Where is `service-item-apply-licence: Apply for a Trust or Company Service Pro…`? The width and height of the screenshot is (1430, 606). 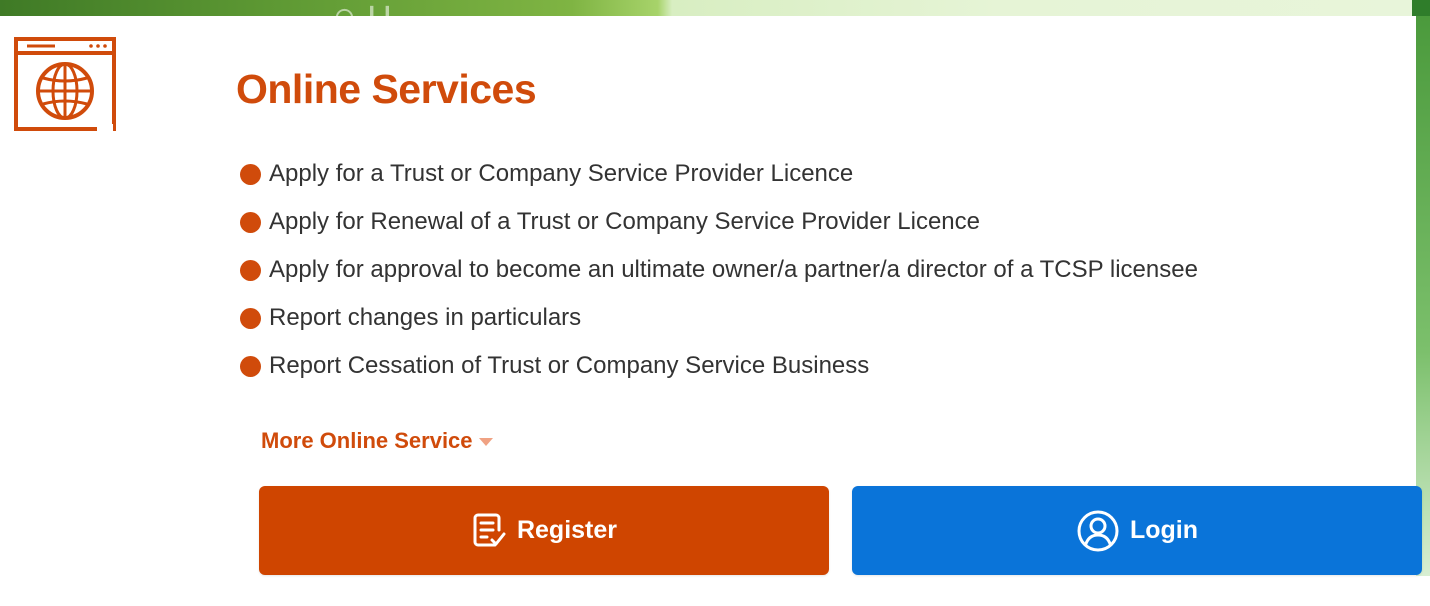
service-item-apply-licence: Apply for a Trust or Company Service Pro… is located at coordinates (719, 174).